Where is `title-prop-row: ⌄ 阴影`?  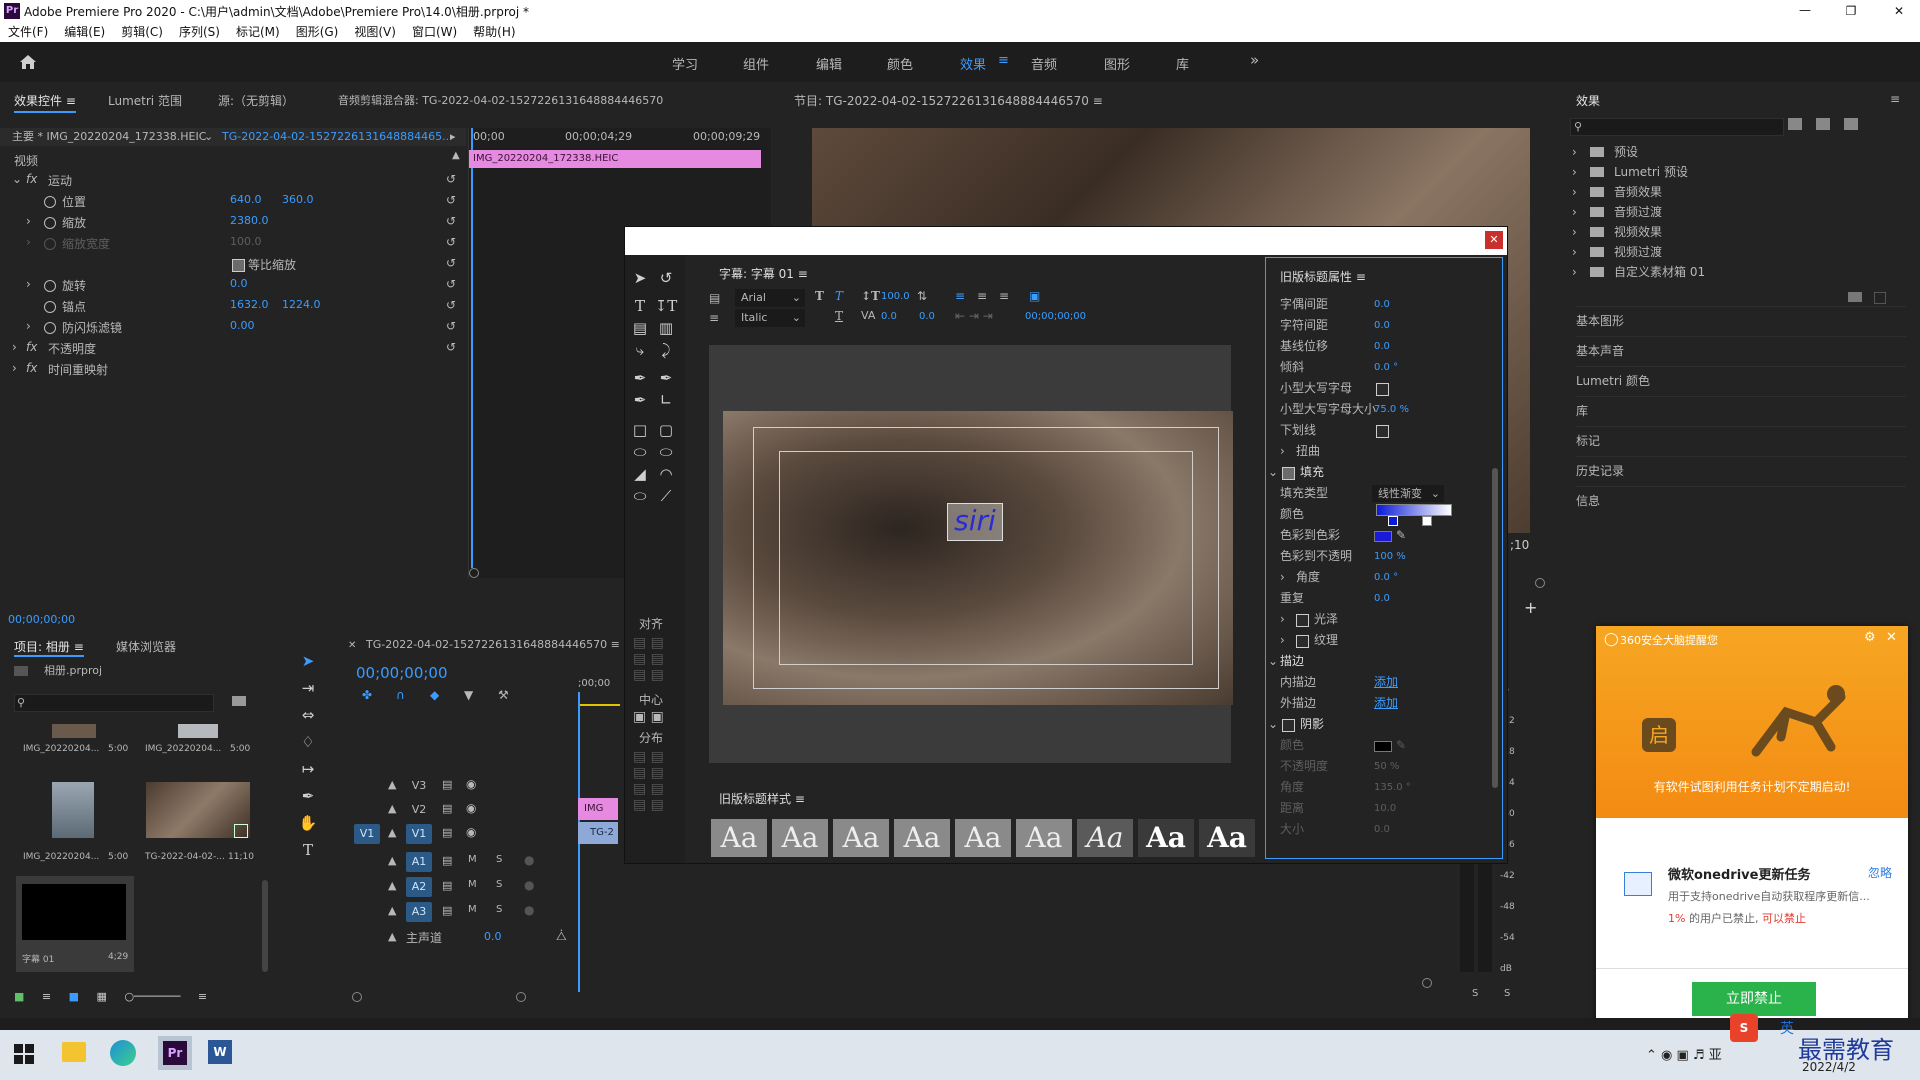
title-prop-row: ⌄ 阴影 is located at coordinates (1378, 724).